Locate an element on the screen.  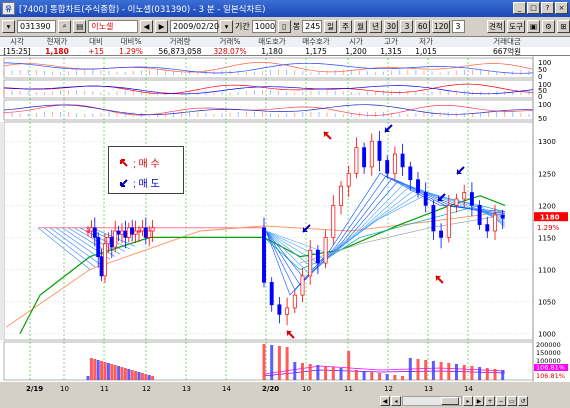
quote-value-cell: 1.29% is located at coordinates (131, 51).